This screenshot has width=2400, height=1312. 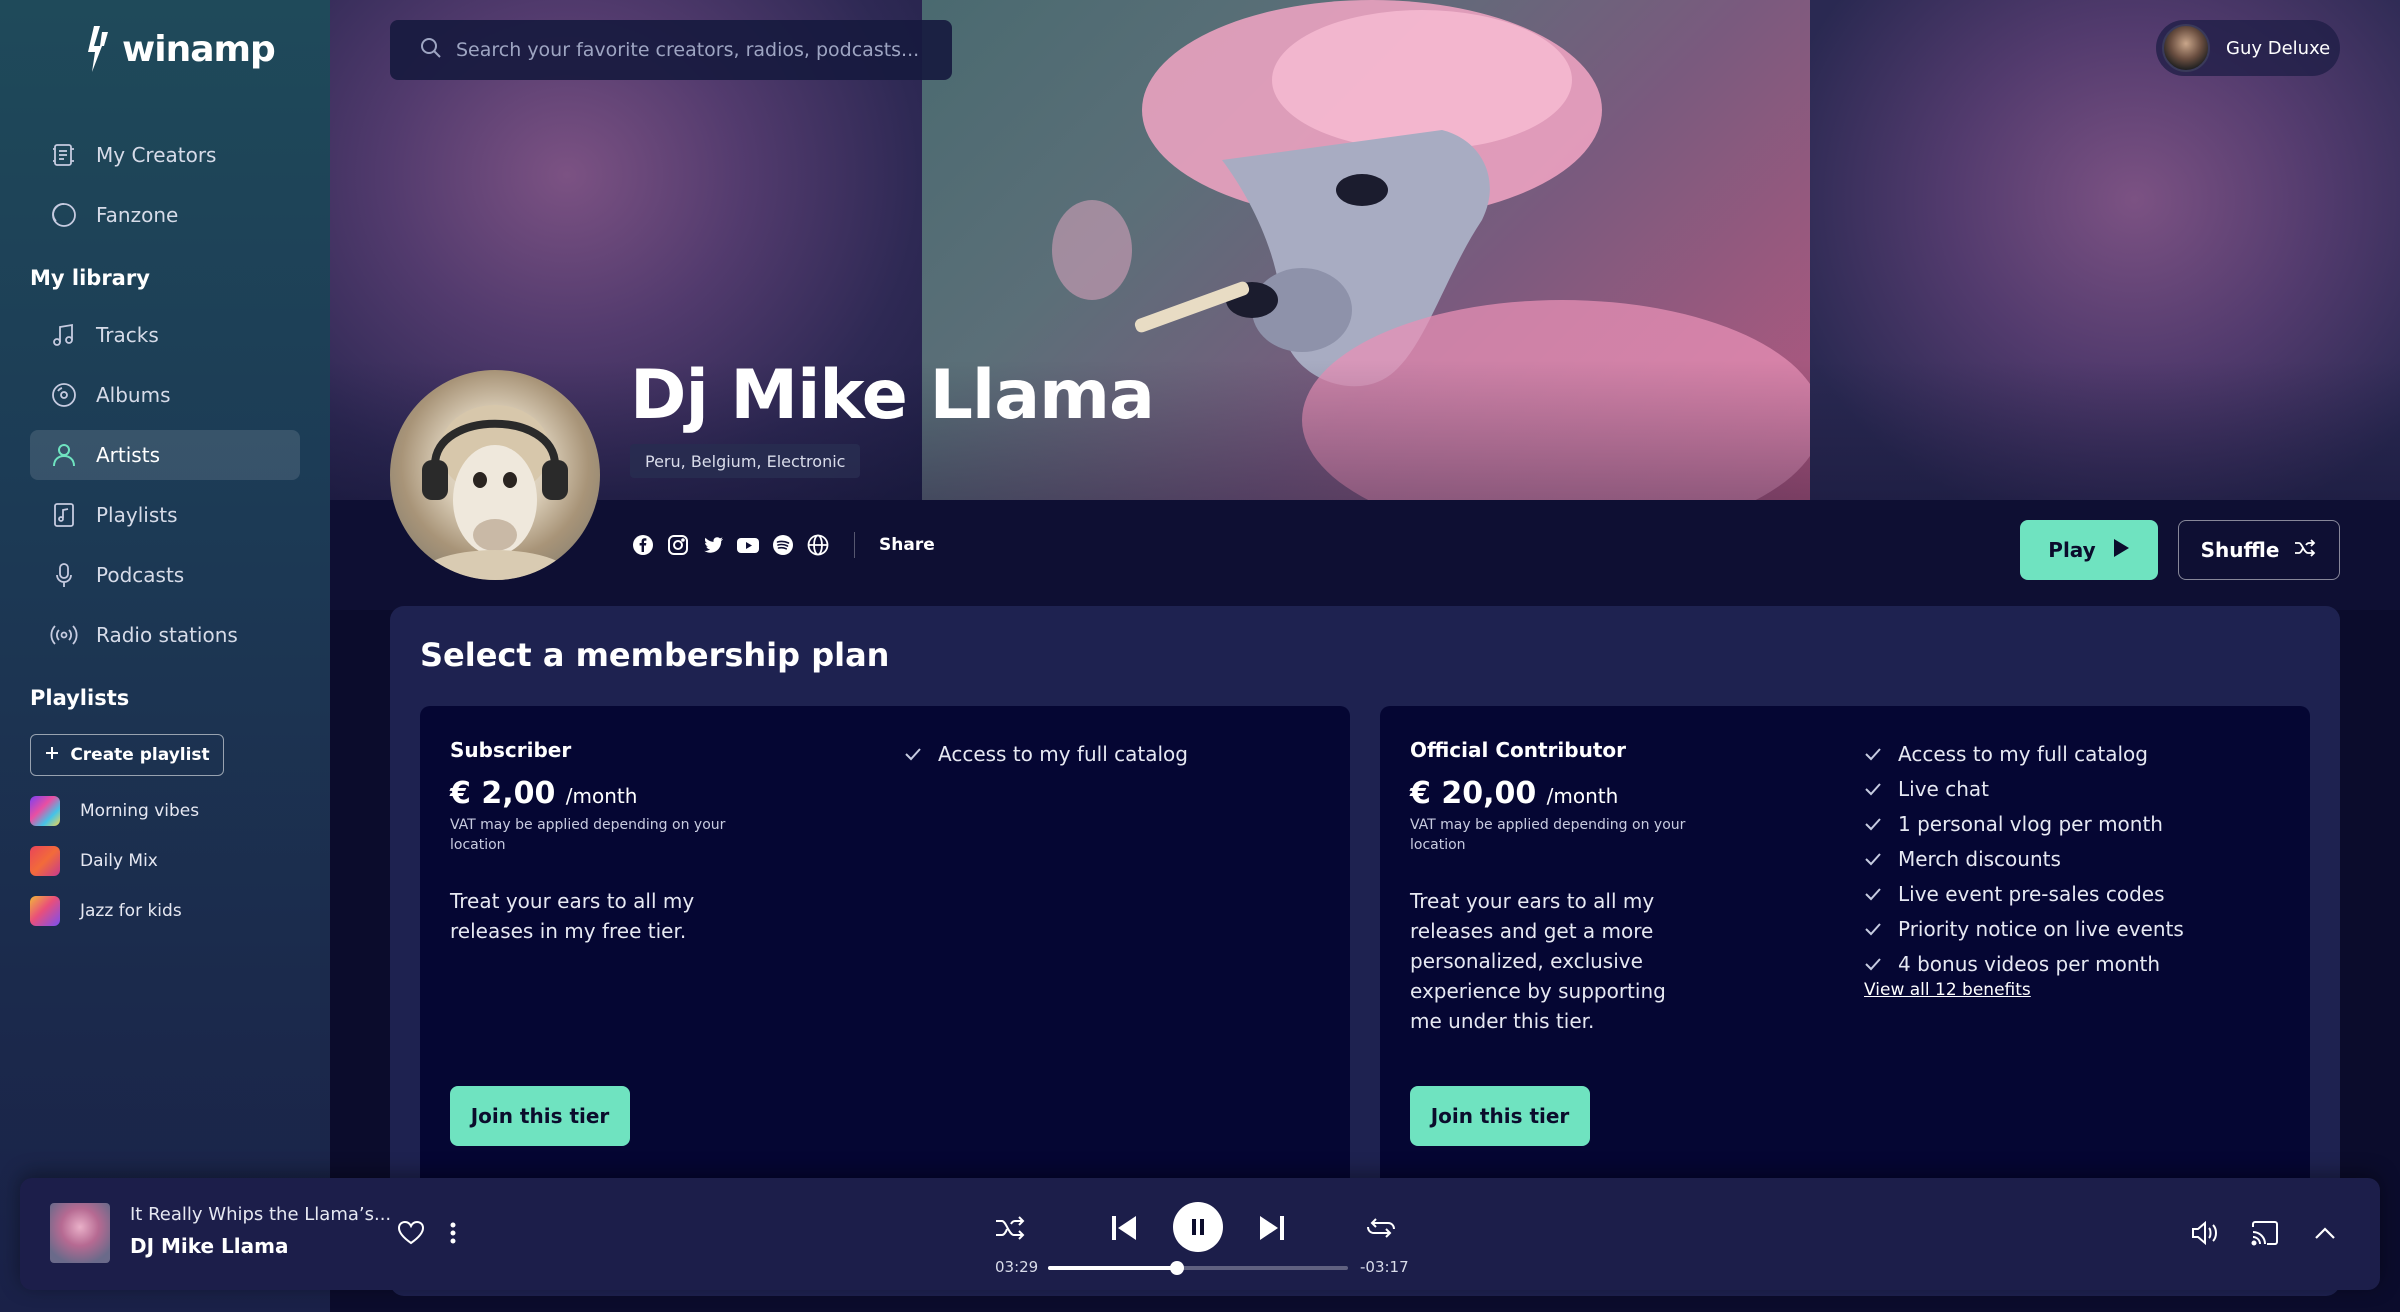 I want to click on tier-price: € 20,00 /month, so click(x=1514, y=793).